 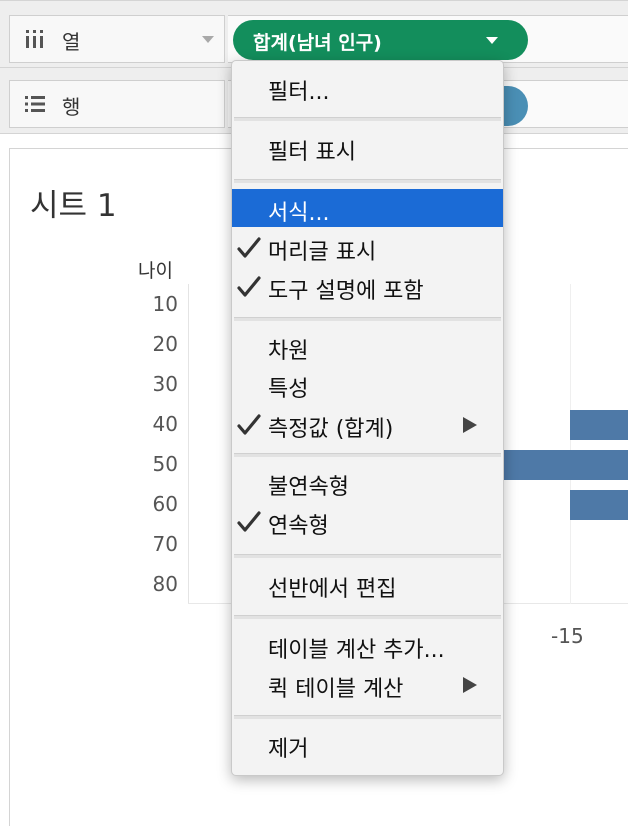 I want to click on menu-item-quick-table-calc: 퀵 테이블 계산, so click(x=367, y=684).